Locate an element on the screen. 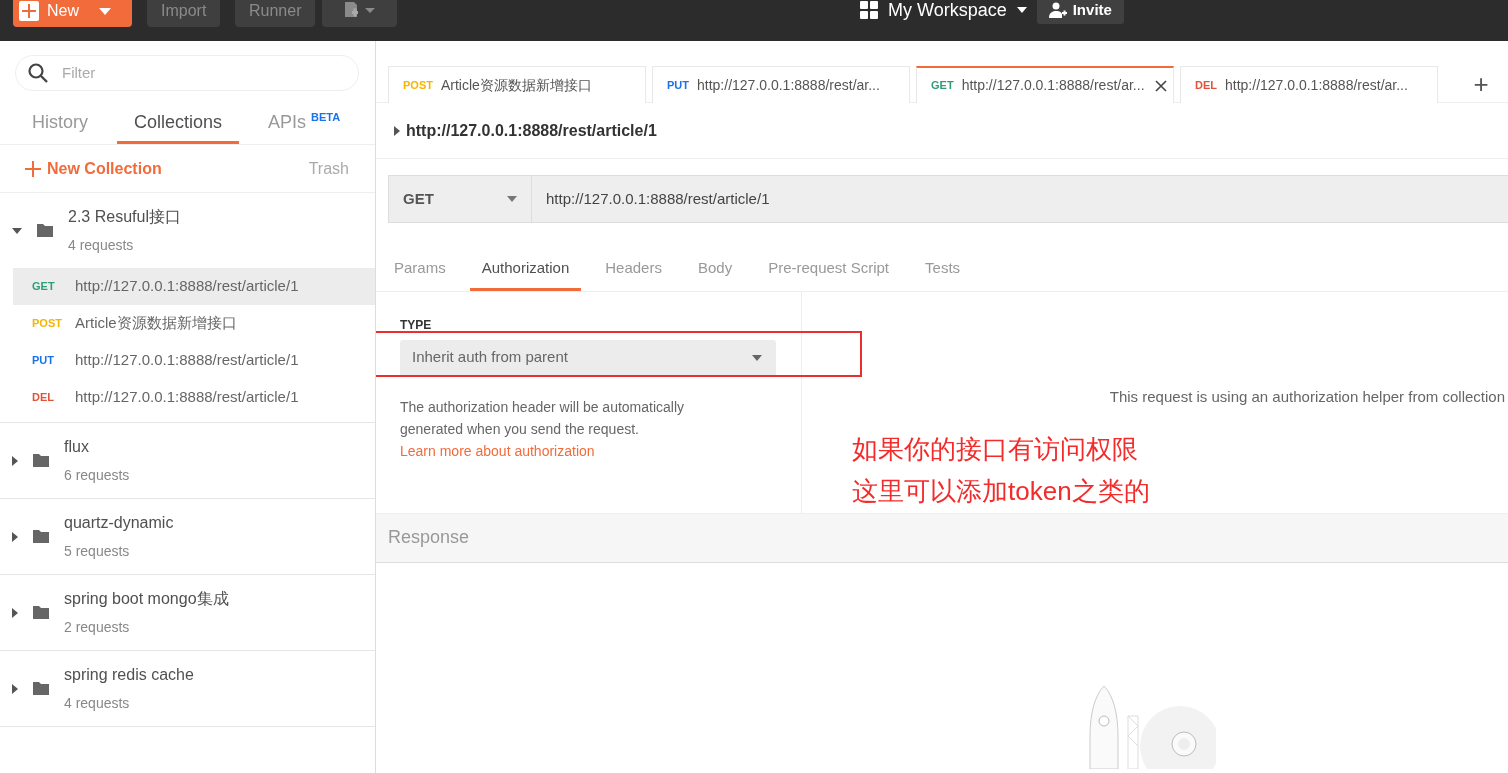 This screenshot has width=1508, height=773. collection-name: spring boot mongo集成 is located at coordinates (146, 599).